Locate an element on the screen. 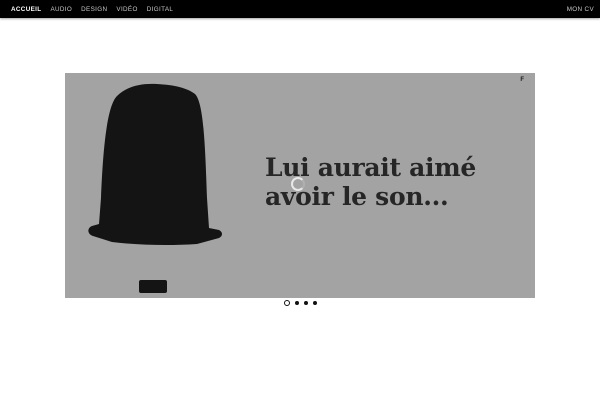  nav-item-digital: DIGITAL is located at coordinates (160, 9).